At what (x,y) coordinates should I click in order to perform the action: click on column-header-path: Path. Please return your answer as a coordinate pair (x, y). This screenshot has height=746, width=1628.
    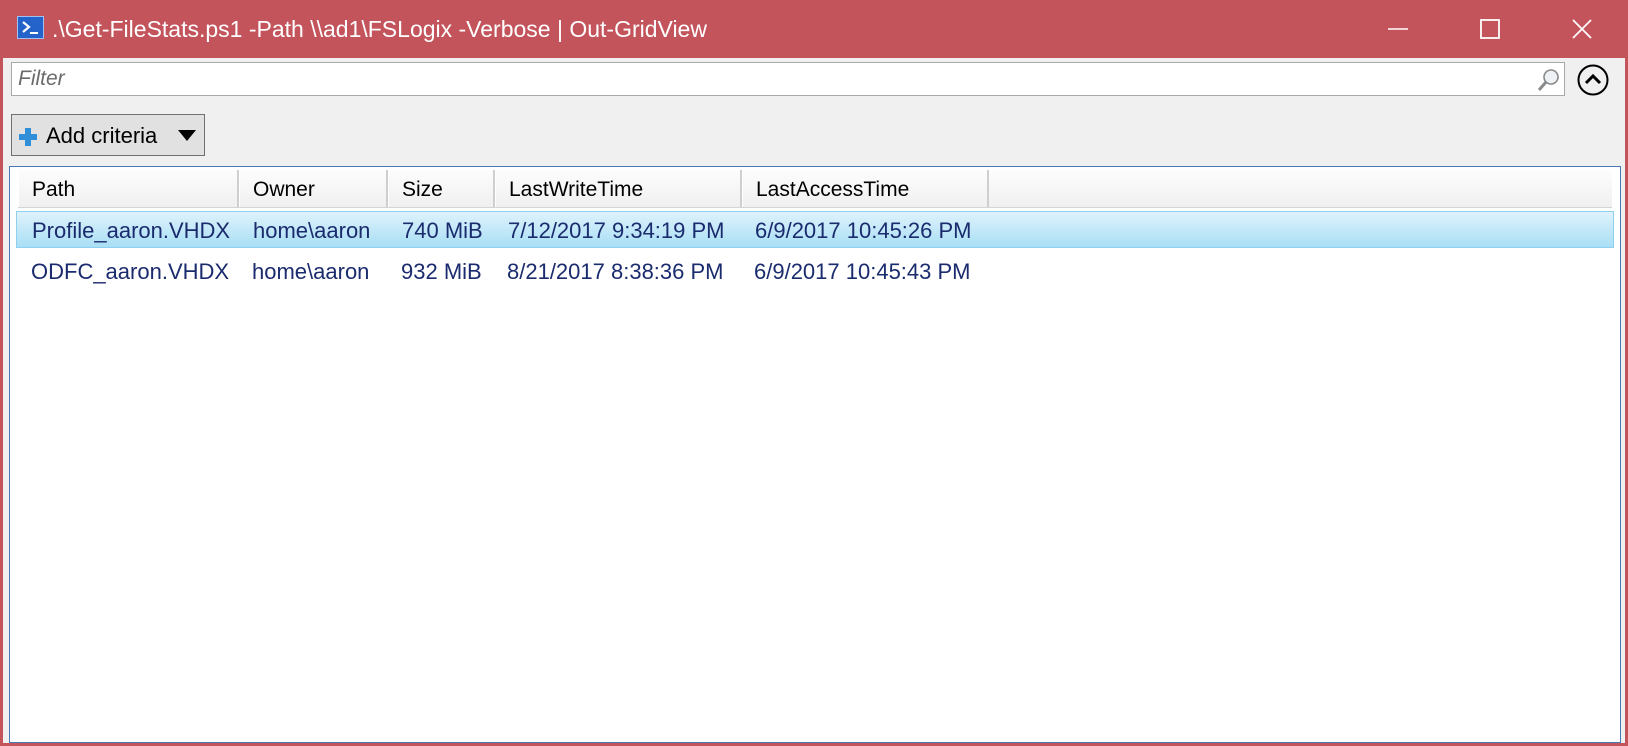
    Looking at the image, I should click on (128, 188).